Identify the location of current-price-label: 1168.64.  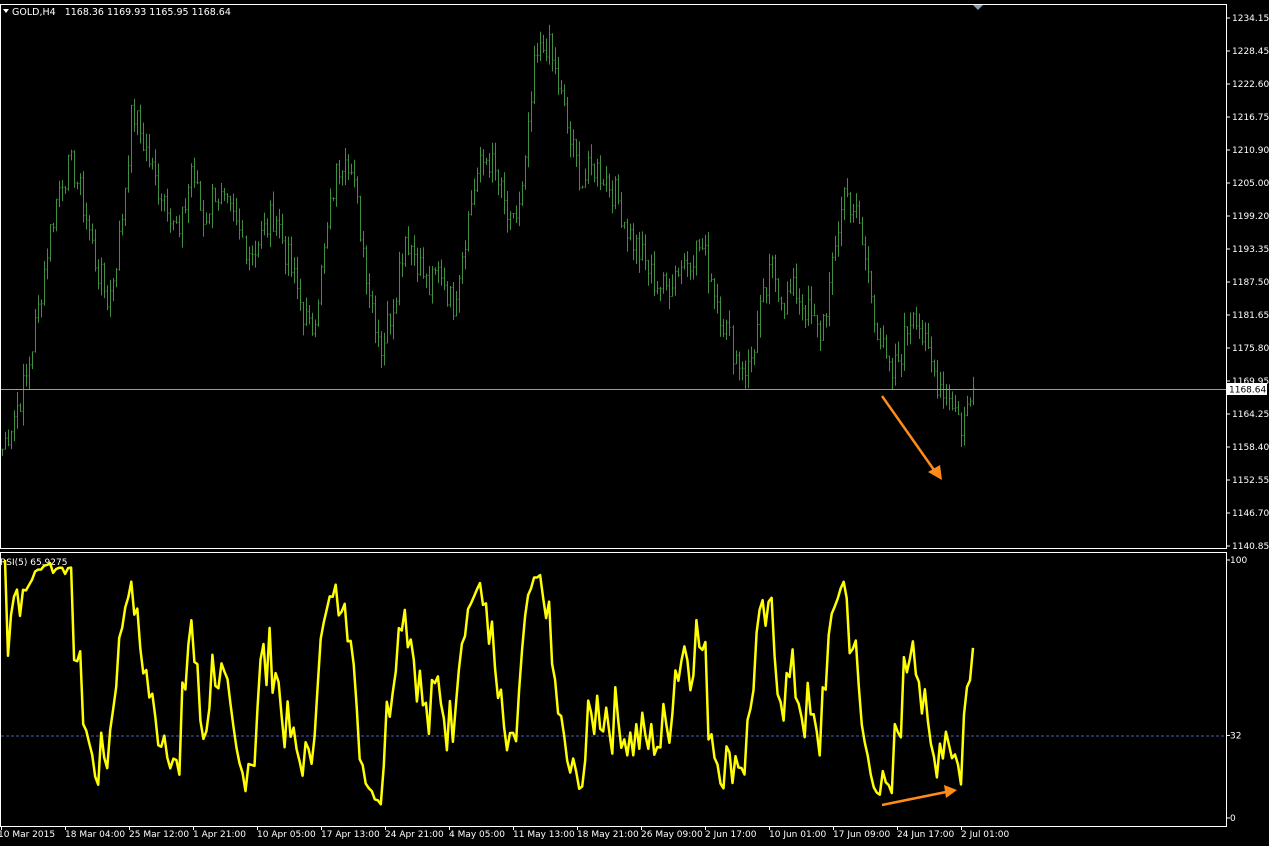
(1247, 391).